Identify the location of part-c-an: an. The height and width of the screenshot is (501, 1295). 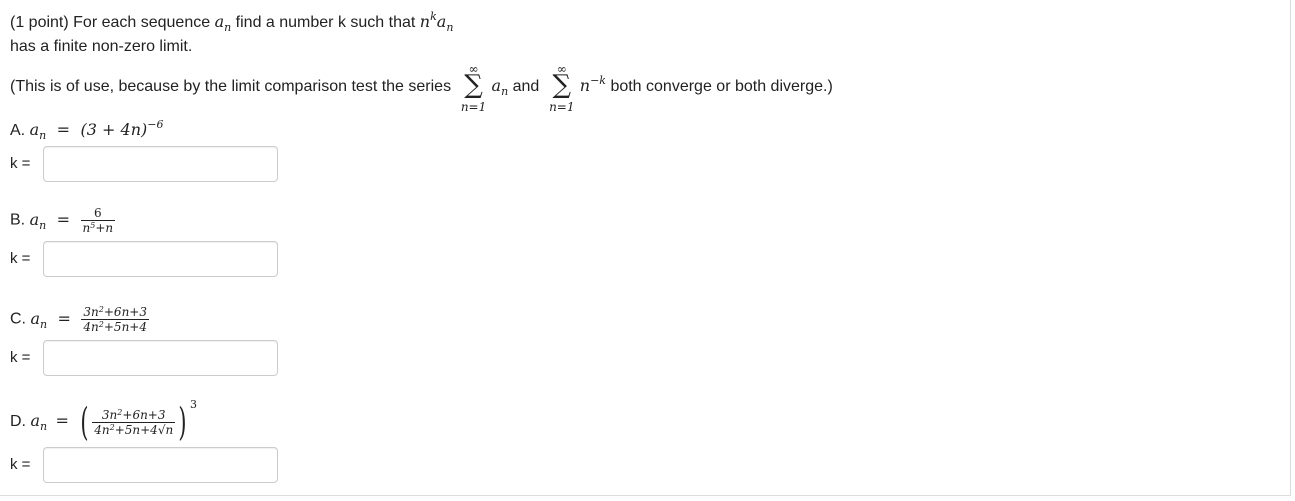
(39, 319).